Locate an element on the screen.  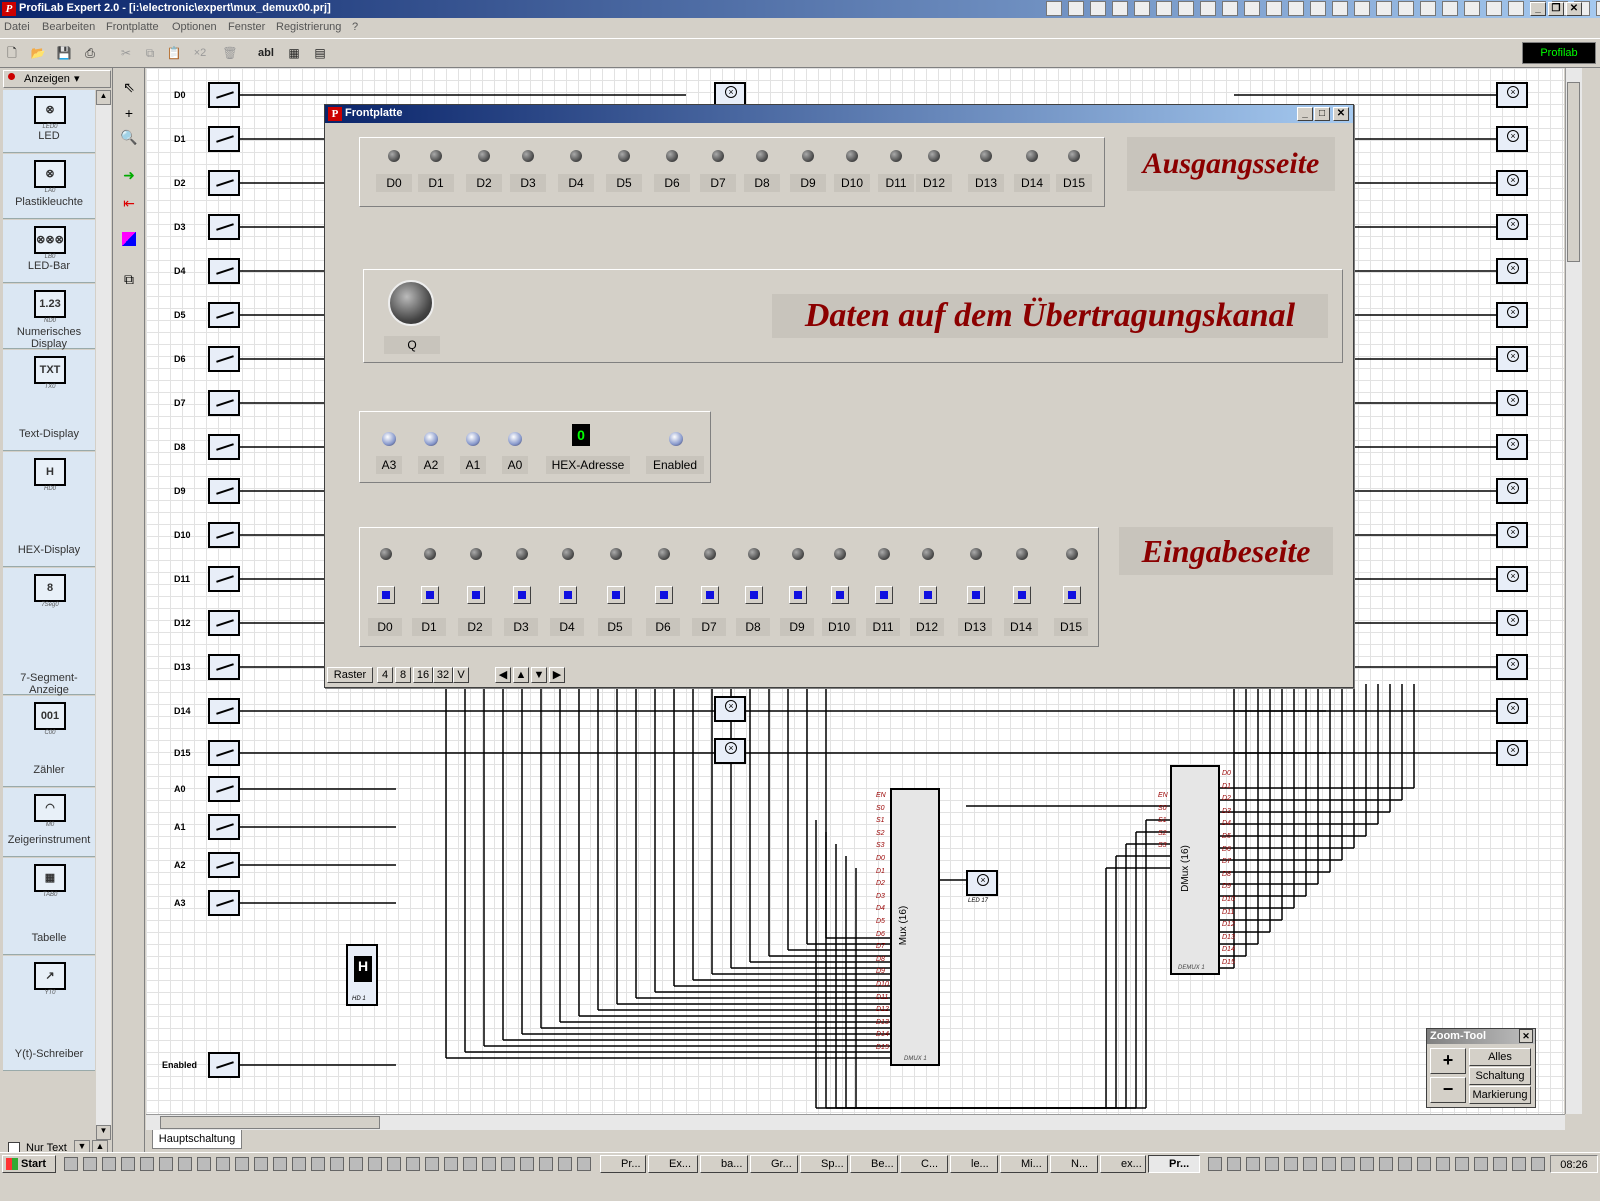
start-button: Start is located at coordinates (29, 1164).